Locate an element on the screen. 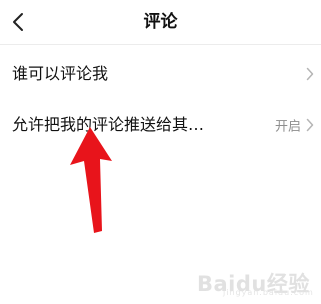  red-pointer-arrow-icon is located at coordinates (91, 180).